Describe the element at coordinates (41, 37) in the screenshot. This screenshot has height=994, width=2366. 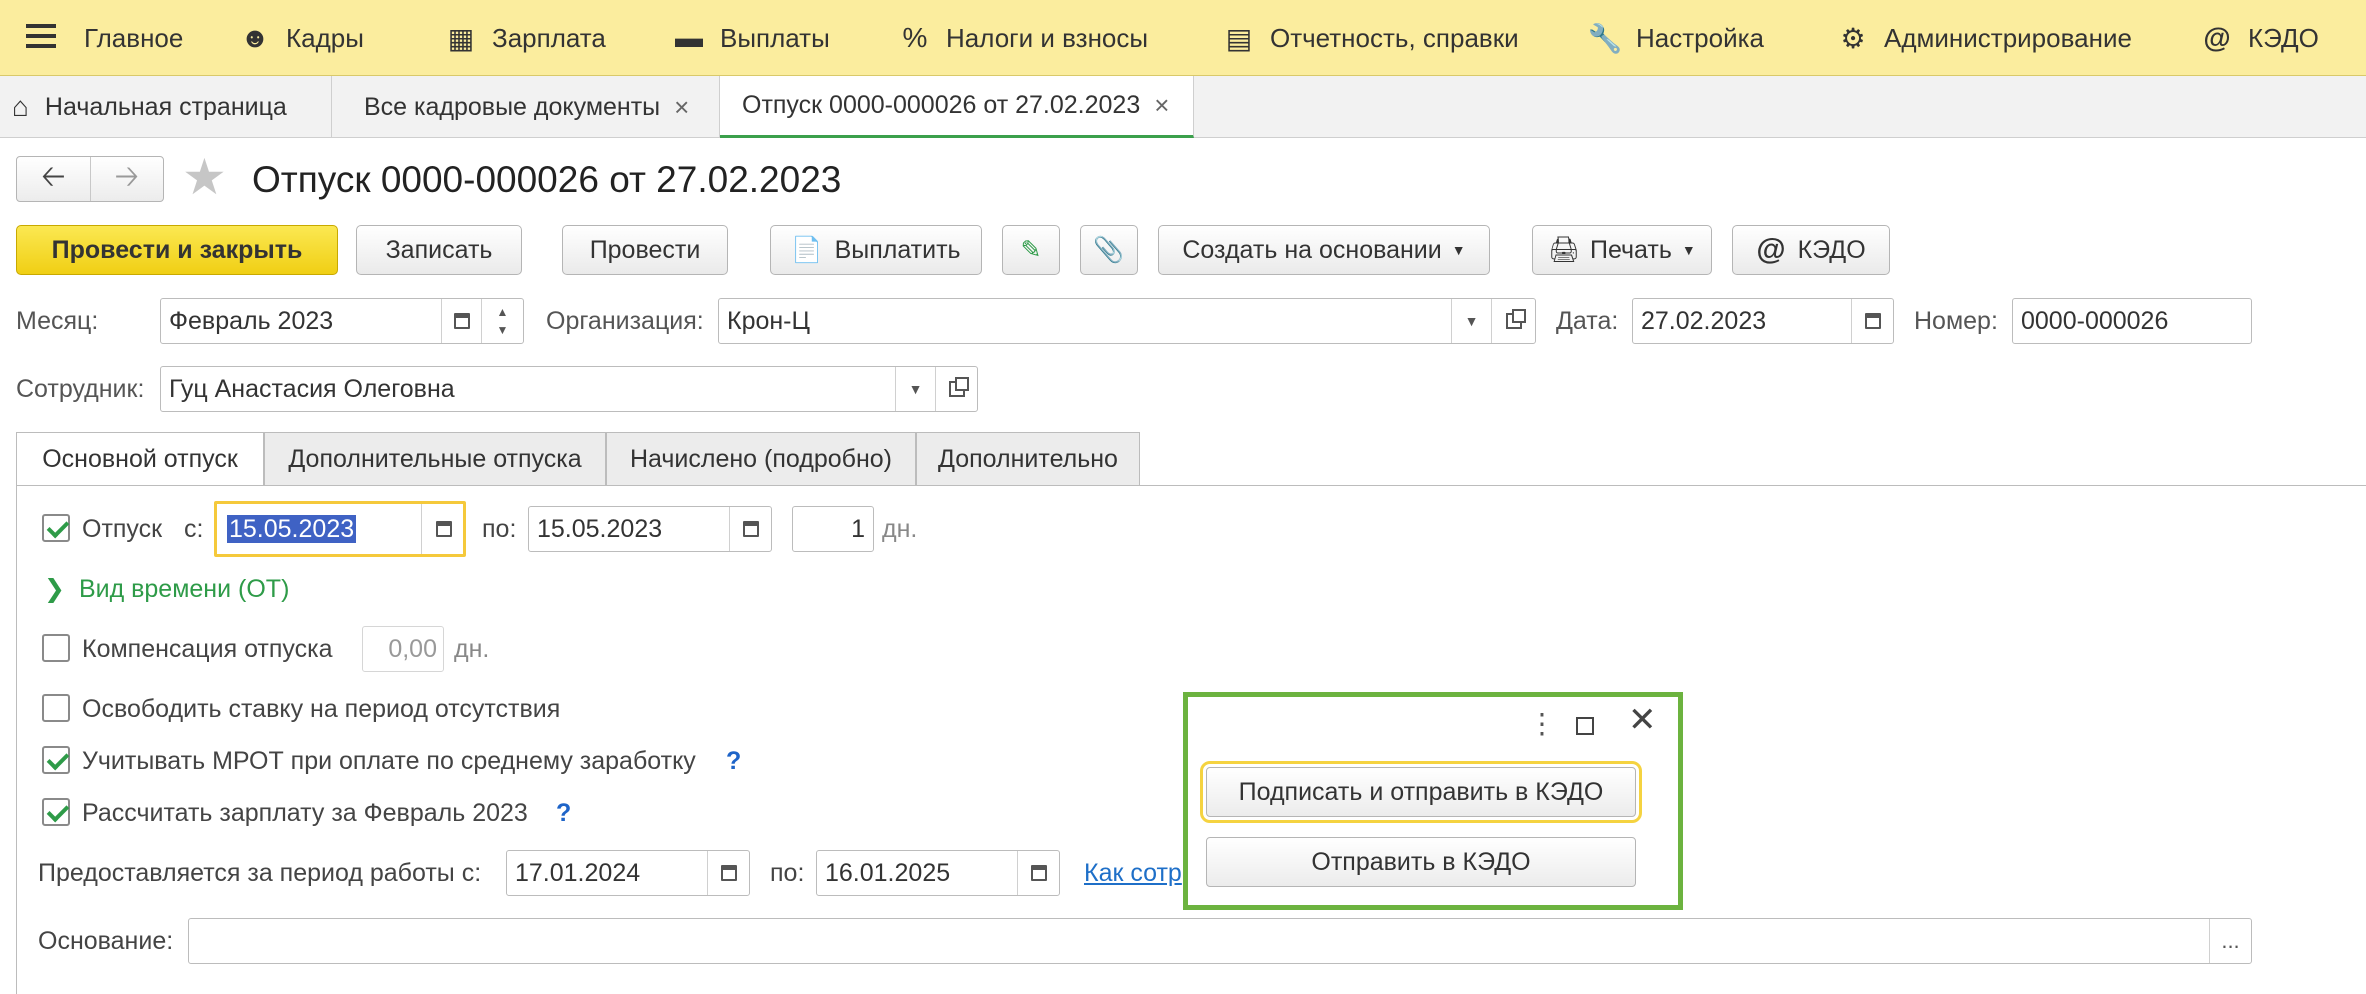
I see `hamburger-menu-icon` at that location.